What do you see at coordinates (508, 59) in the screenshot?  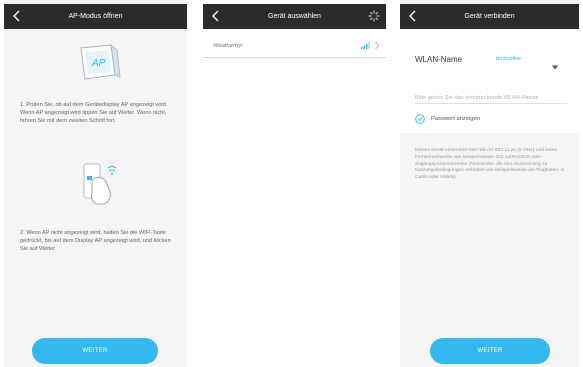 I see `wlan-name-select: technoline` at bounding box center [508, 59].